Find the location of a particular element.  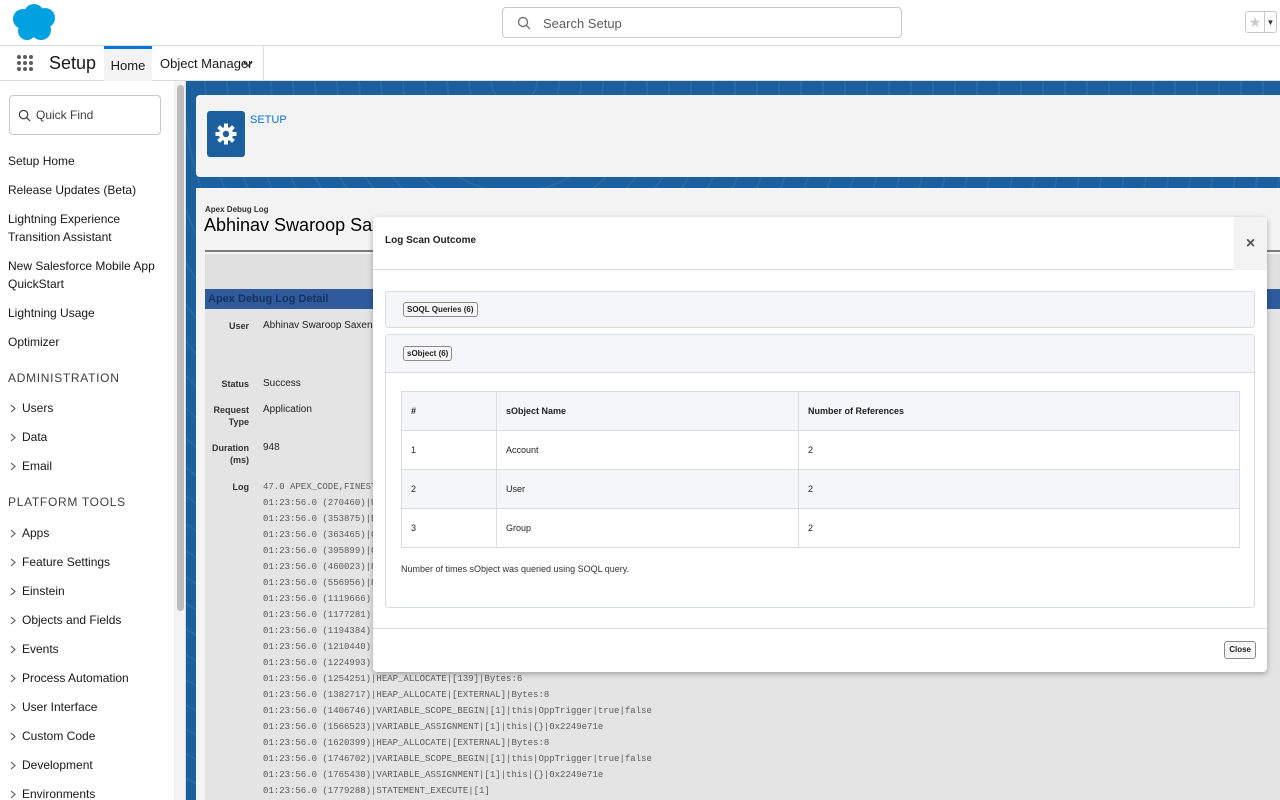

table-header-row: # sObject Name Number of References is located at coordinates (820, 411).